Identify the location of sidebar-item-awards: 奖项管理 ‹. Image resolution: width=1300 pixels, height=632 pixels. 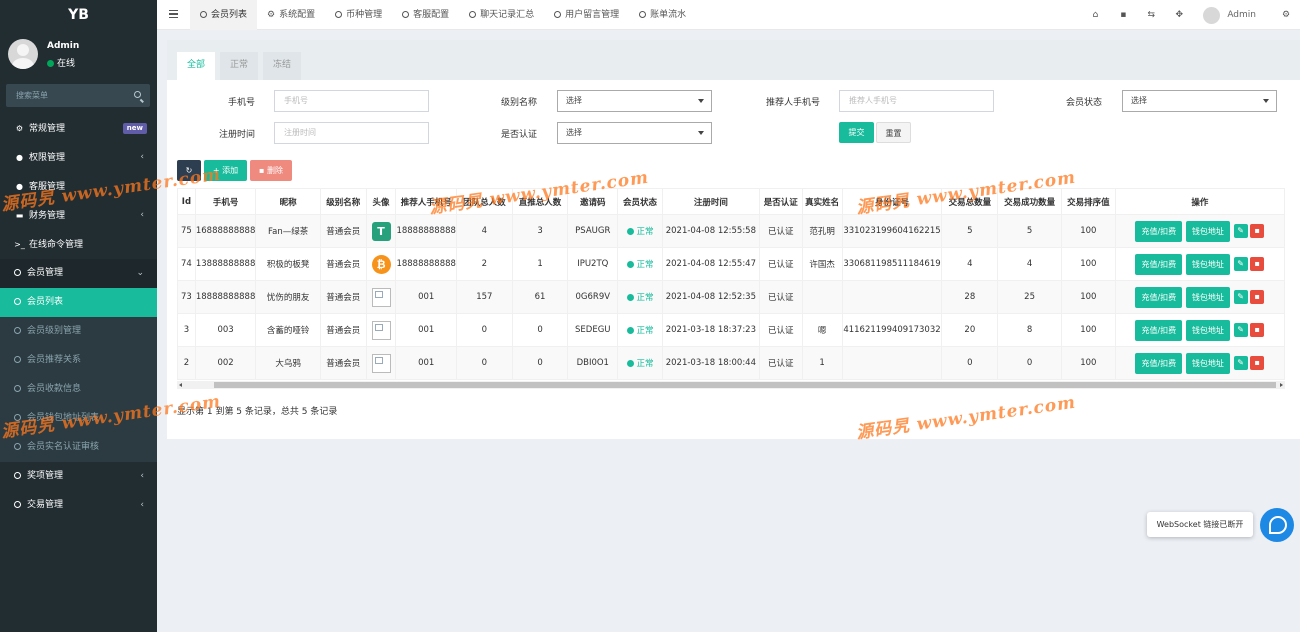
(78, 476).